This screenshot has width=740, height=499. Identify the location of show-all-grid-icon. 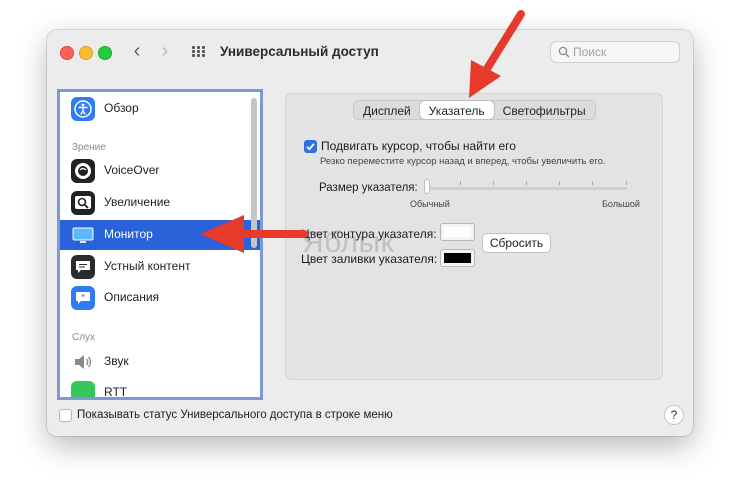
(199, 52).